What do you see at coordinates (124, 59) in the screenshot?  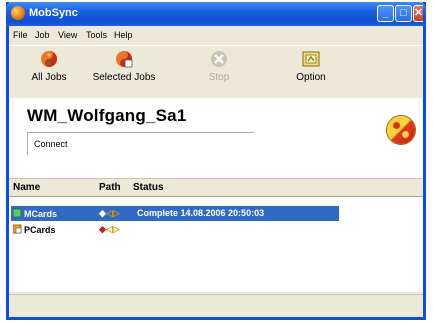 I see `selected-jobs-icon` at bounding box center [124, 59].